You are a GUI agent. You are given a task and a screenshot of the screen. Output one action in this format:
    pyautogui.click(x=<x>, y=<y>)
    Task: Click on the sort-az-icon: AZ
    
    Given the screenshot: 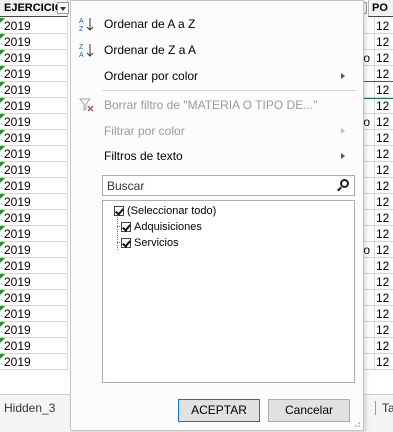 What is the action you would take?
    pyautogui.click(x=87, y=24)
    